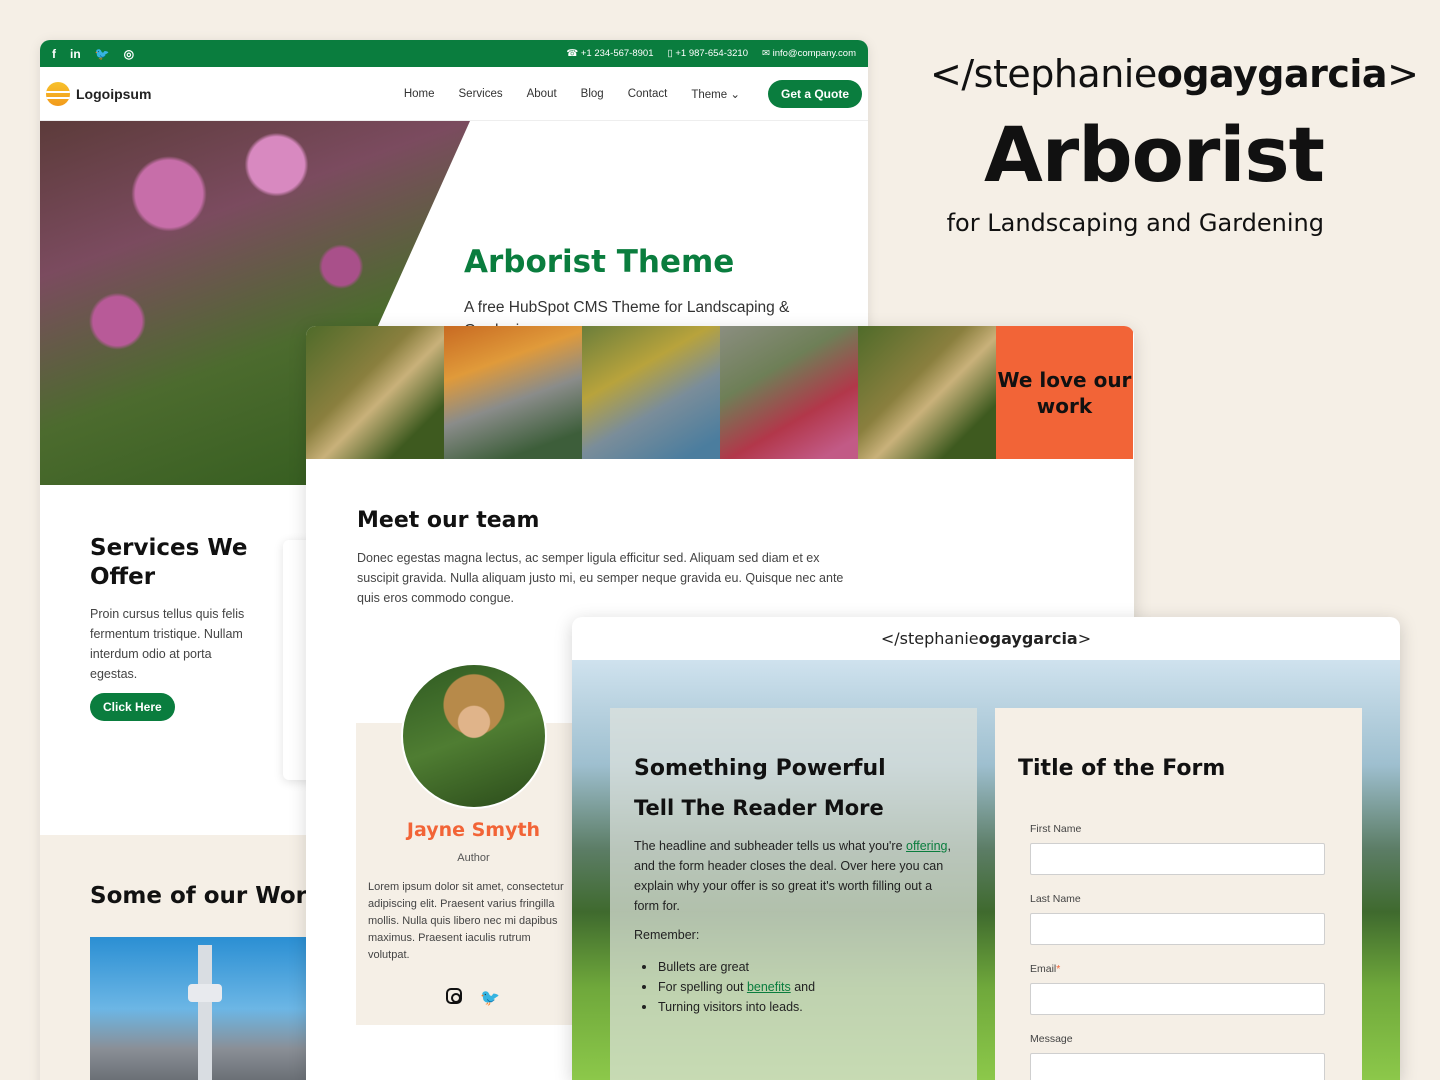  What do you see at coordinates (1058, 969) in the screenshot?
I see `required-asterisk: *` at bounding box center [1058, 969].